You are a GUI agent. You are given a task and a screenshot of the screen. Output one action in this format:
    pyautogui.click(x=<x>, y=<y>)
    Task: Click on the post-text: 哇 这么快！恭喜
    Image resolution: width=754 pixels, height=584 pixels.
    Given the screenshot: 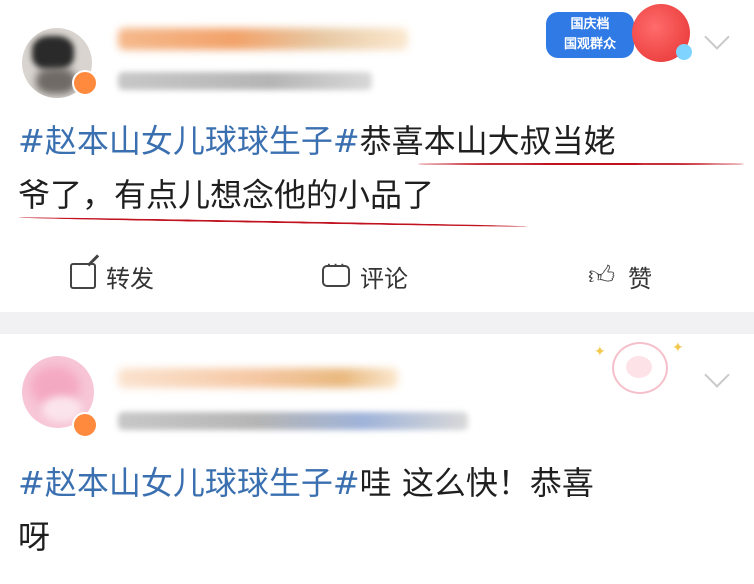 What is the action you would take?
    pyautogui.click(x=476, y=483)
    